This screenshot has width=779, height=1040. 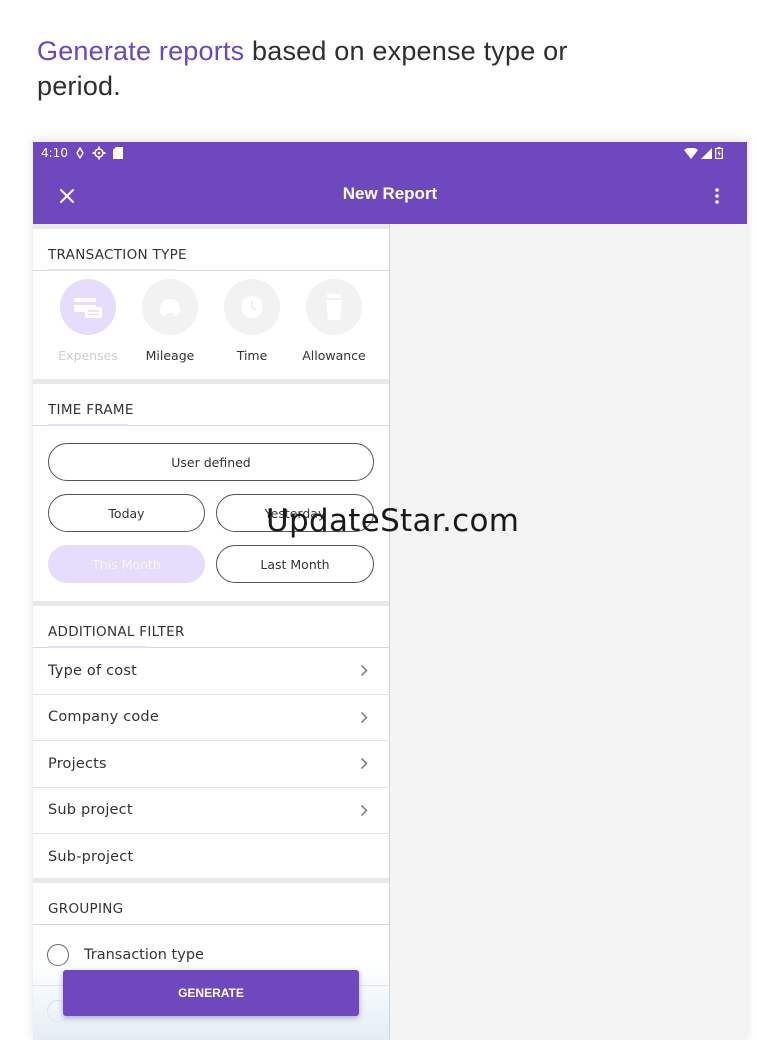 I want to click on transaction-type-time: Time, so click(x=252, y=321).